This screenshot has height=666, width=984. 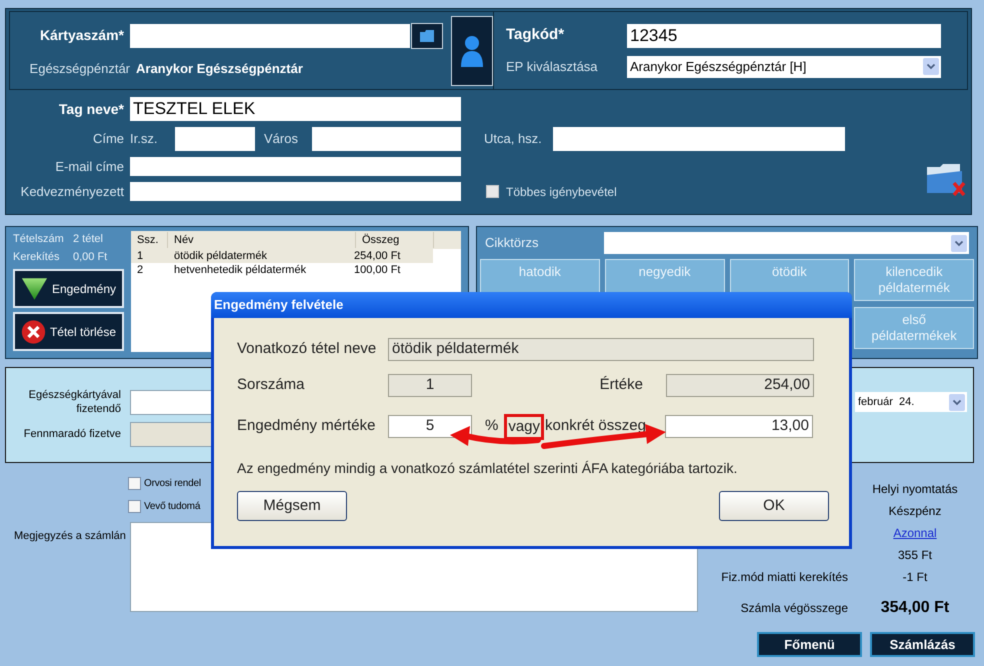 I want to click on table-cell-text: 1, so click(x=140, y=256).